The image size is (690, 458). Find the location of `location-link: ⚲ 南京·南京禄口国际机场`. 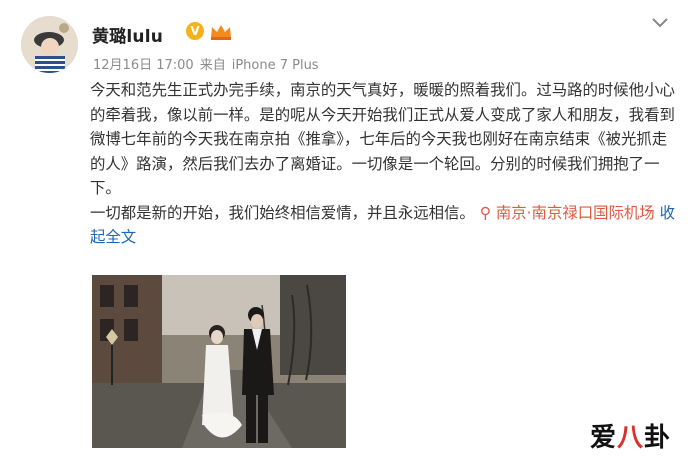

location-link: ⚲ 南京·南京禄口国际机场 is located at coordinates (567, 213).